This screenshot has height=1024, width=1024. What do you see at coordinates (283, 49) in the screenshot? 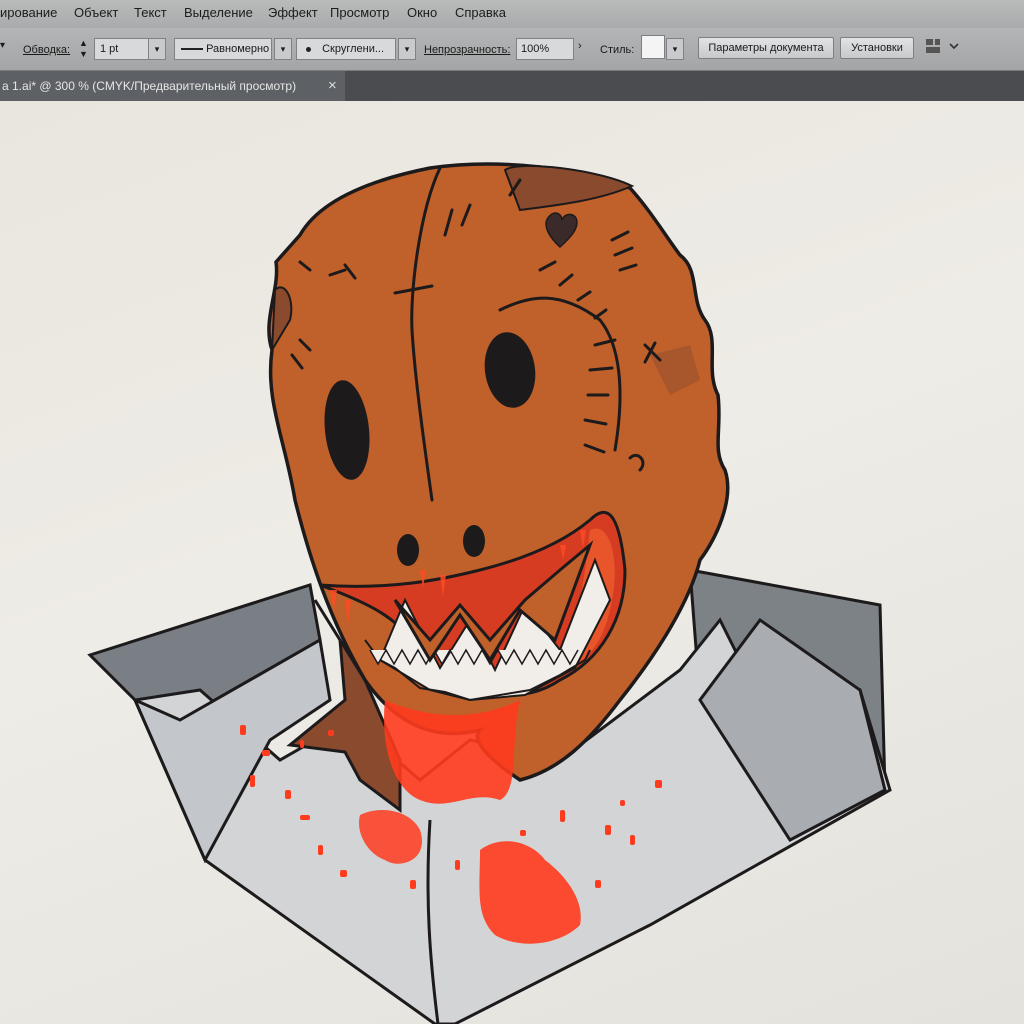
I see `stroke-profile-dropdown-icon: ▾` at bounding box center [283, 49].